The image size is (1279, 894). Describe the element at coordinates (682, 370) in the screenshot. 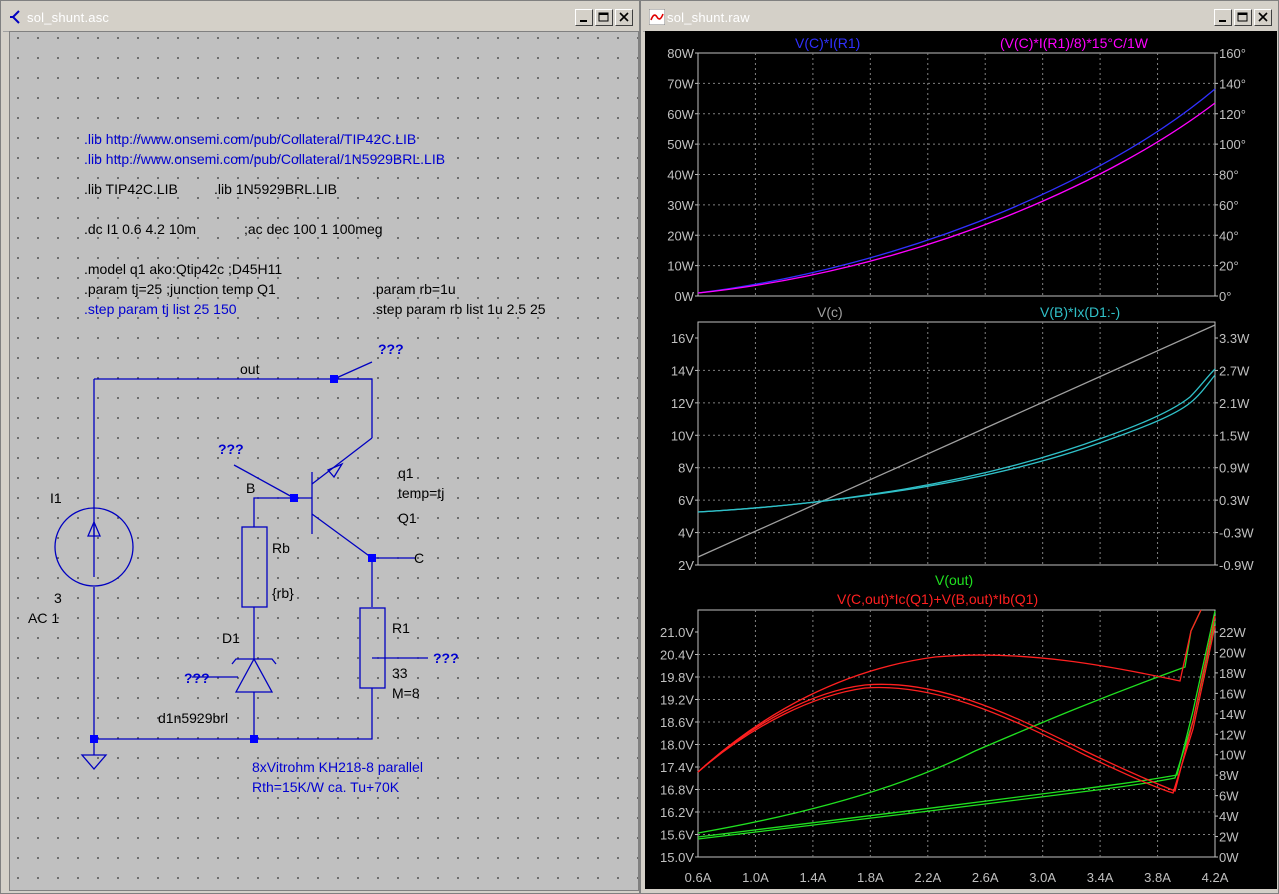

I see `y-tick-left: 14V` at that location.